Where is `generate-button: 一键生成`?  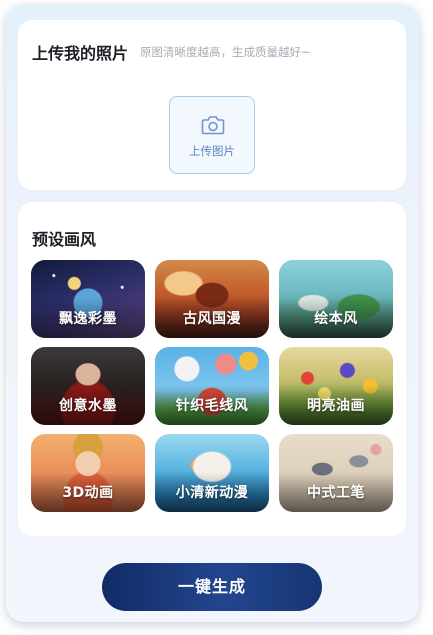
generate-button: 一键生成 is located at coordinates (212, 587).